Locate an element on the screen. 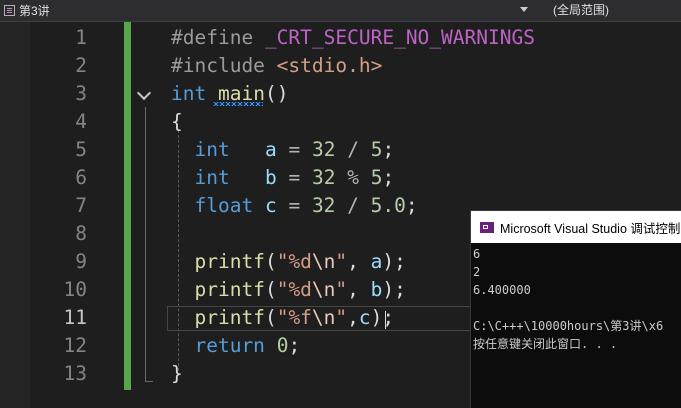 This screenshot has height=408, width=681. line-number: 10 is located at coordinates (75, 289).